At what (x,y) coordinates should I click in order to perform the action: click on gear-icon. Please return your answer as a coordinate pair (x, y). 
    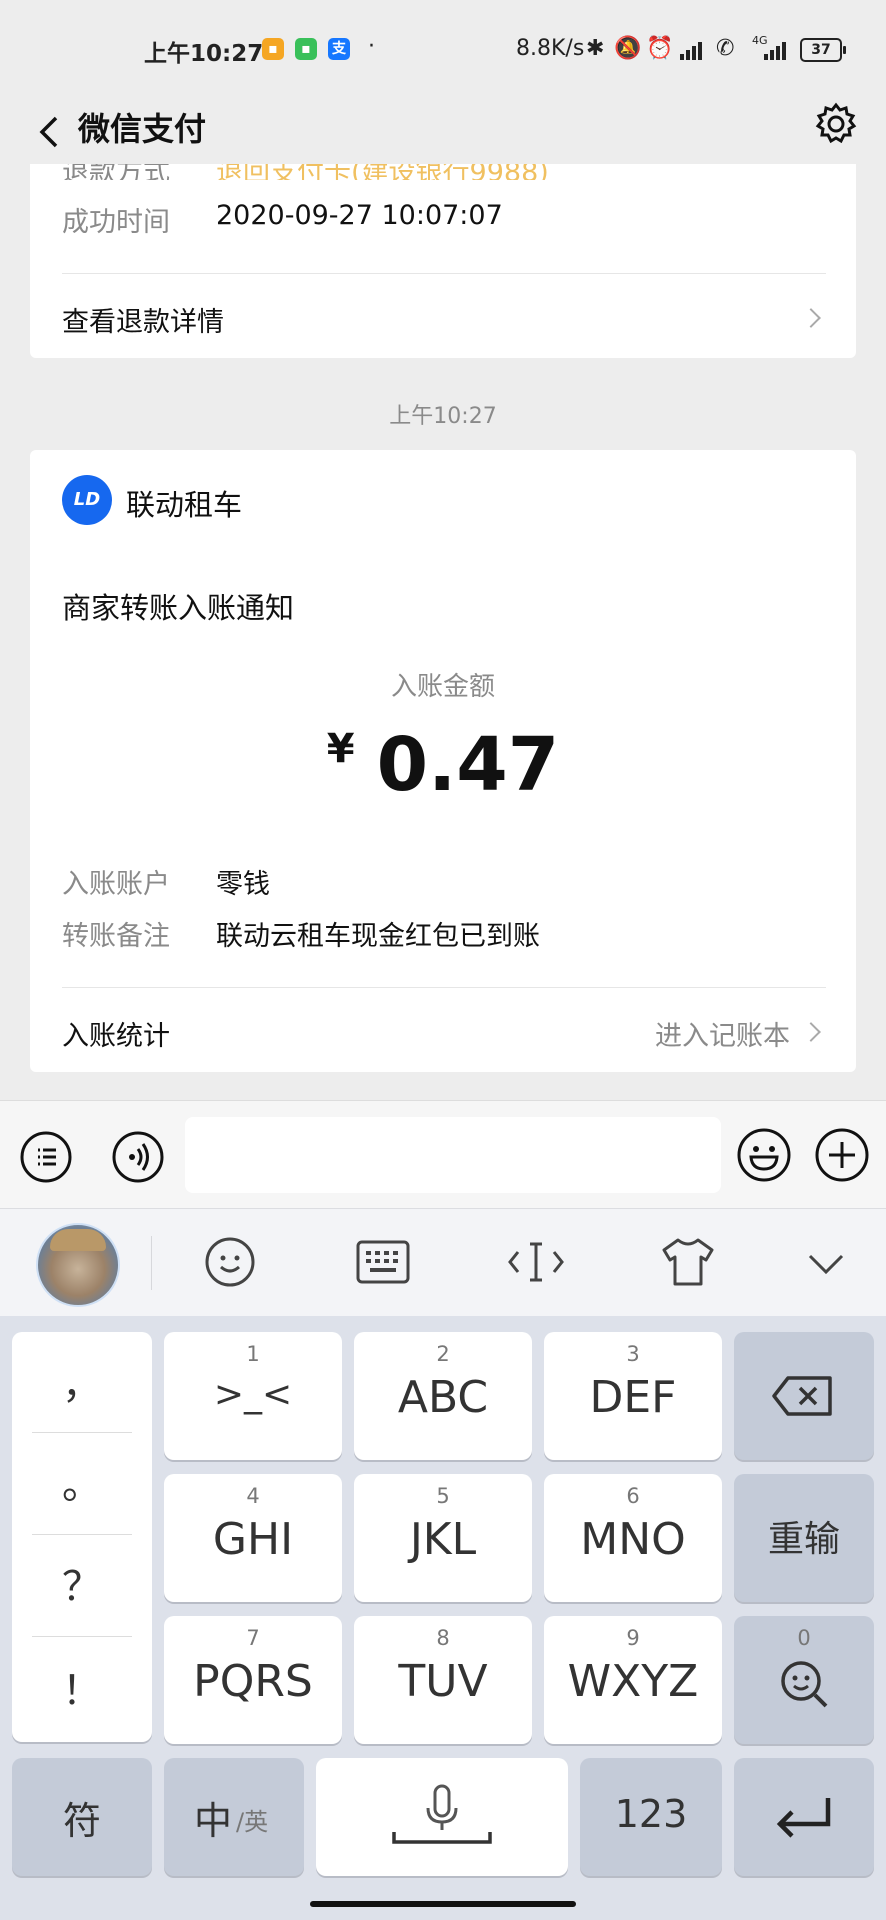
    Looking at the image, I should click on (836, 123).